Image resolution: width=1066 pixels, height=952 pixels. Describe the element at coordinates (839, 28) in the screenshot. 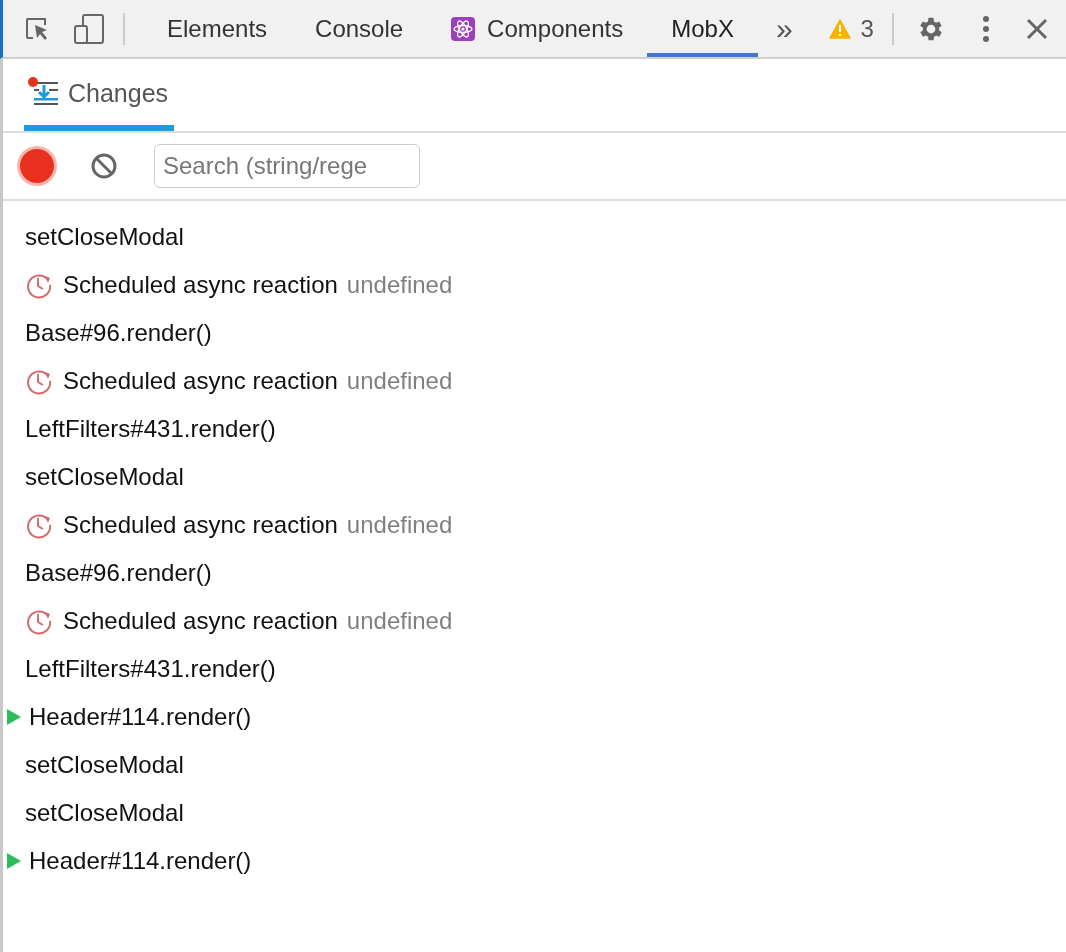

I see `warning-icon` at that location.